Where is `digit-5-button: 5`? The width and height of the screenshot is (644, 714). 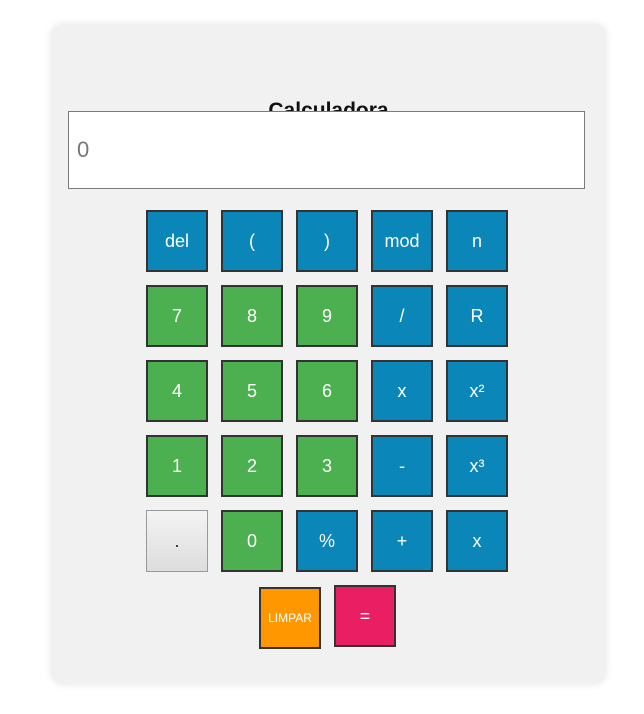
digit-5-button: 5 is located at coordinates (252, 391).